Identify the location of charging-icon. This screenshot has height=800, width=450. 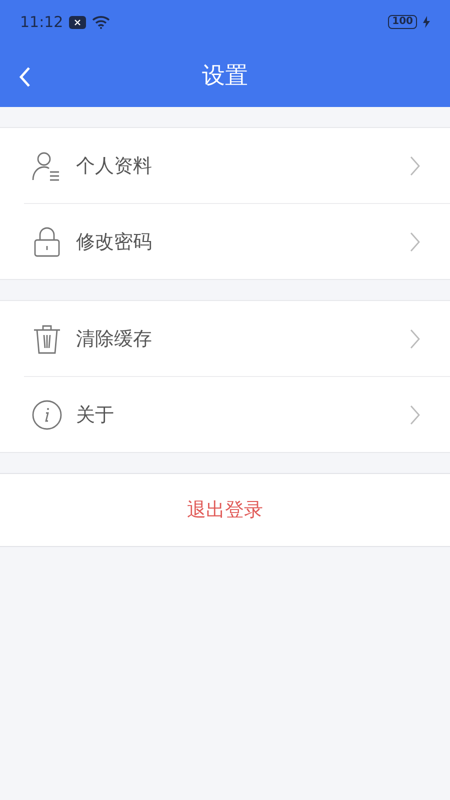
(426, 22).